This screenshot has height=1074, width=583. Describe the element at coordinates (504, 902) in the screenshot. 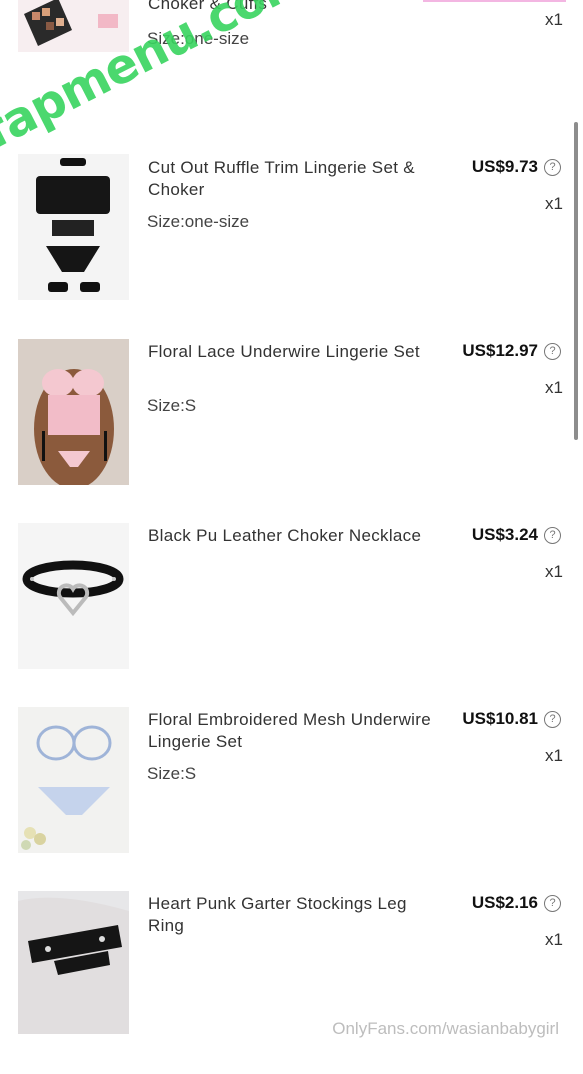

I see `price-value: US$2.16` at that location.